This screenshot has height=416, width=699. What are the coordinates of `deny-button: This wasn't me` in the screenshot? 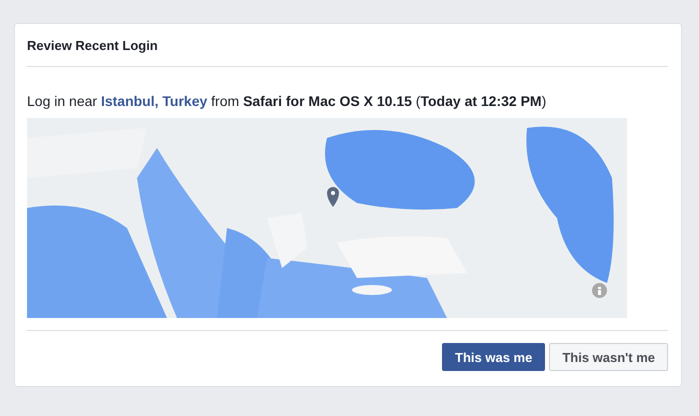 It's located at (608, 357).